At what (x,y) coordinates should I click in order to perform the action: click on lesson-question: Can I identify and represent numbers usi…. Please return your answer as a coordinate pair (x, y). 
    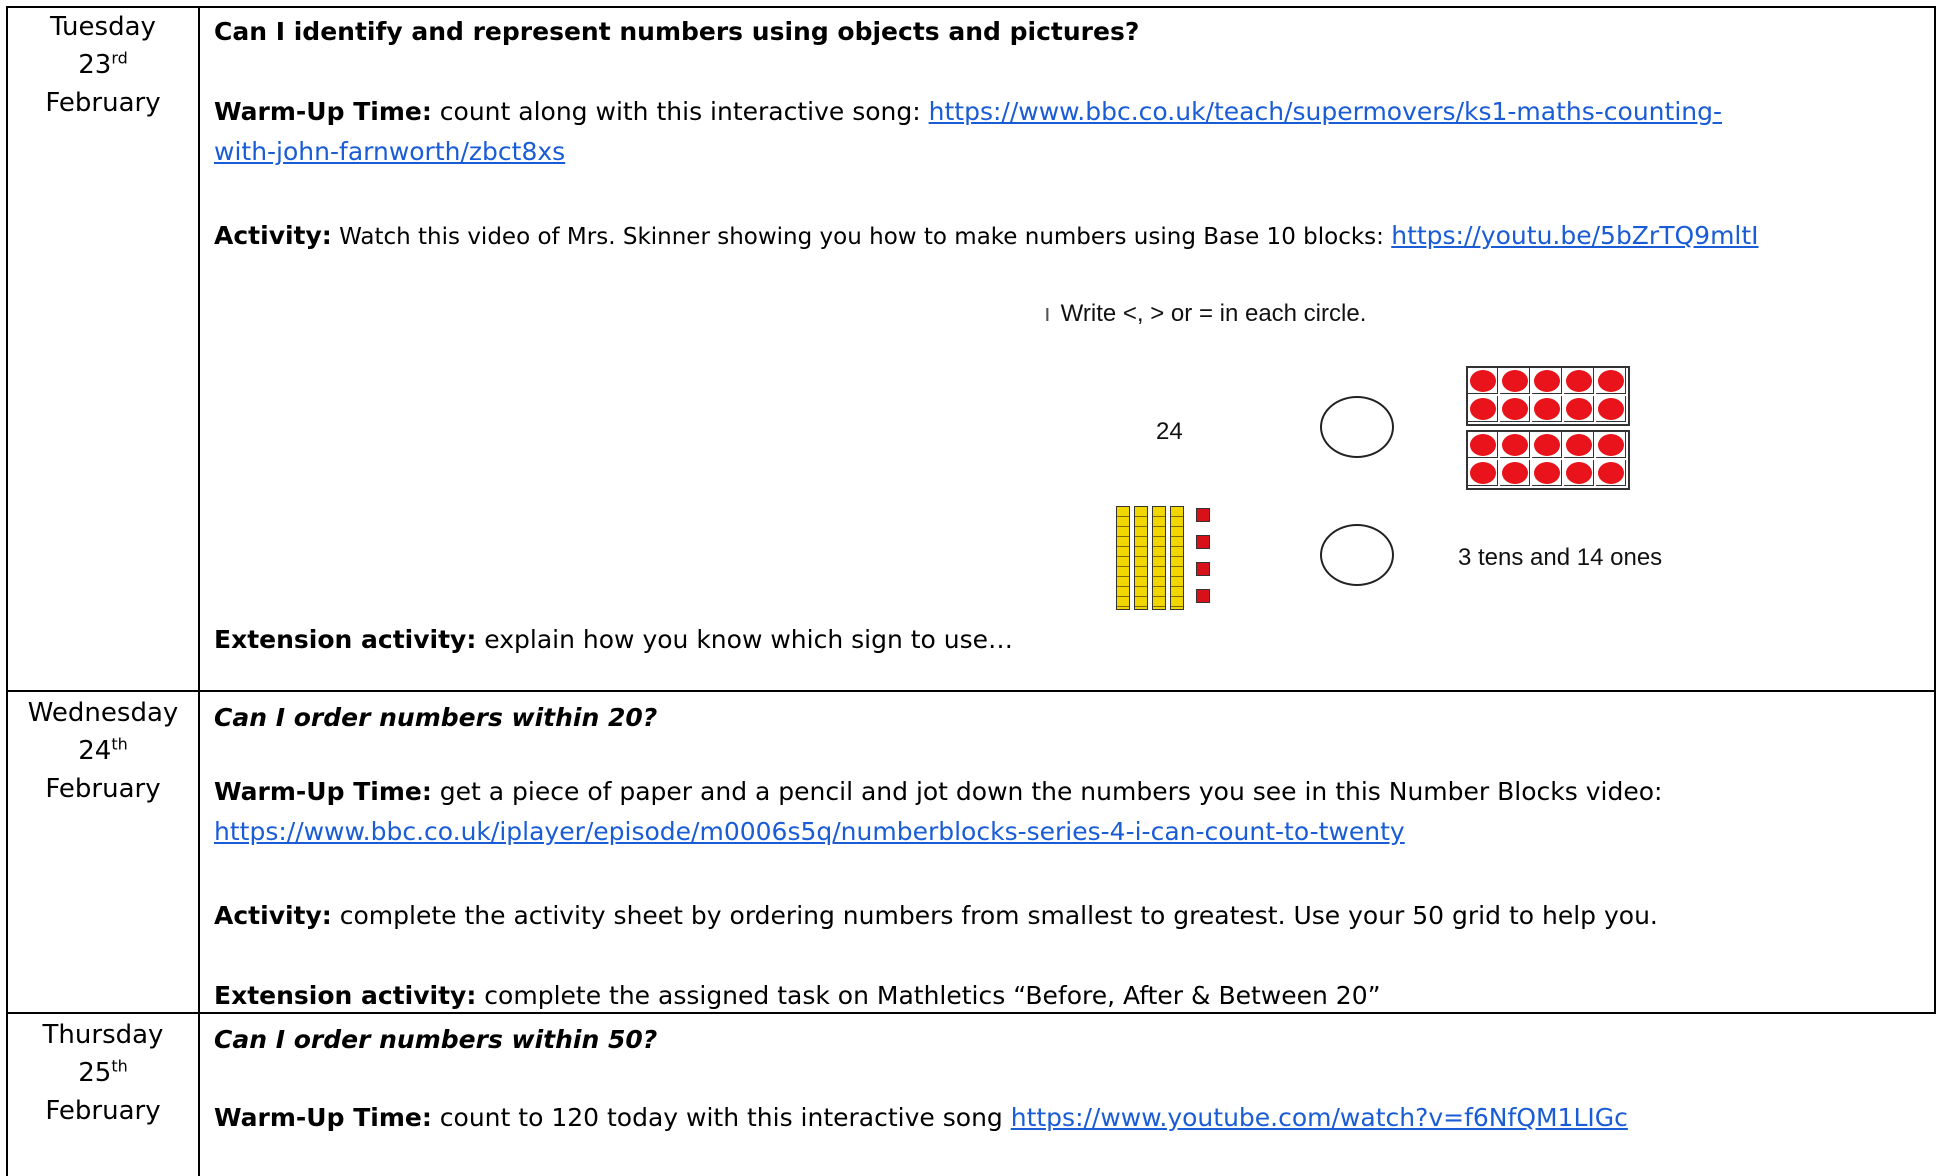
    Looking at the image, I should click on (677, 31).